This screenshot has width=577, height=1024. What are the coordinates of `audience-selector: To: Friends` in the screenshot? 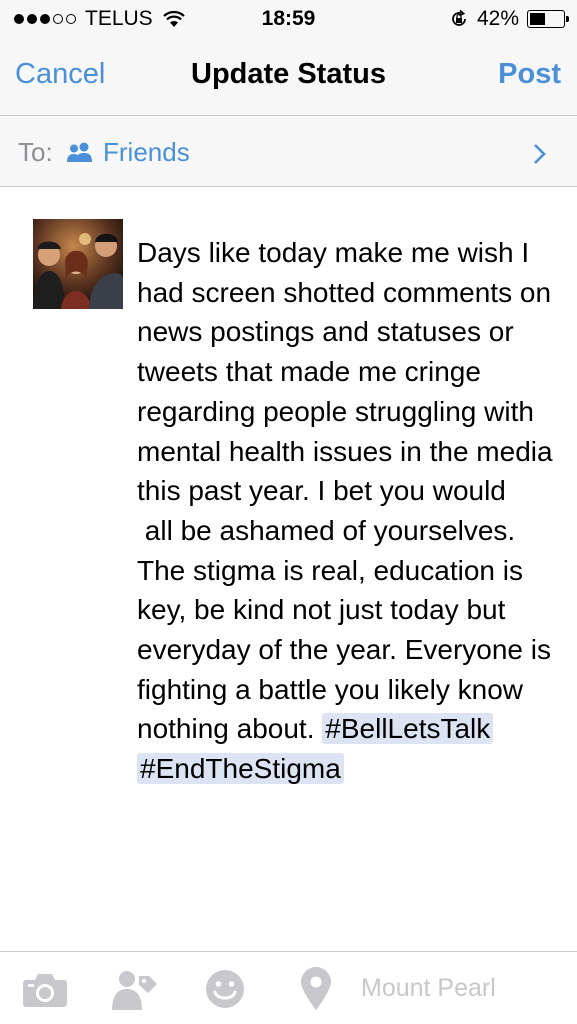 It's located at (288, 152).